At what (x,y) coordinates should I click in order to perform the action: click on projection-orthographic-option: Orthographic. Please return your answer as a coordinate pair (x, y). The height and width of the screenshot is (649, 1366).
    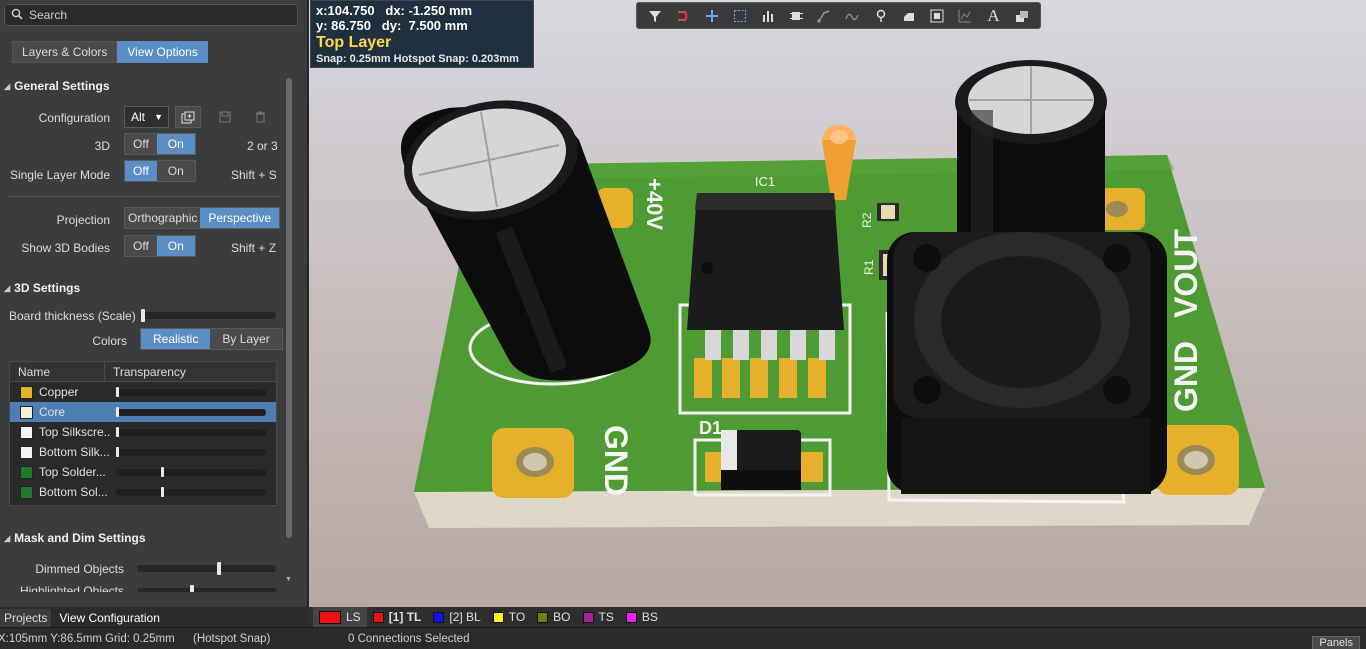
    Looking at the image, I should click on (163, 218).